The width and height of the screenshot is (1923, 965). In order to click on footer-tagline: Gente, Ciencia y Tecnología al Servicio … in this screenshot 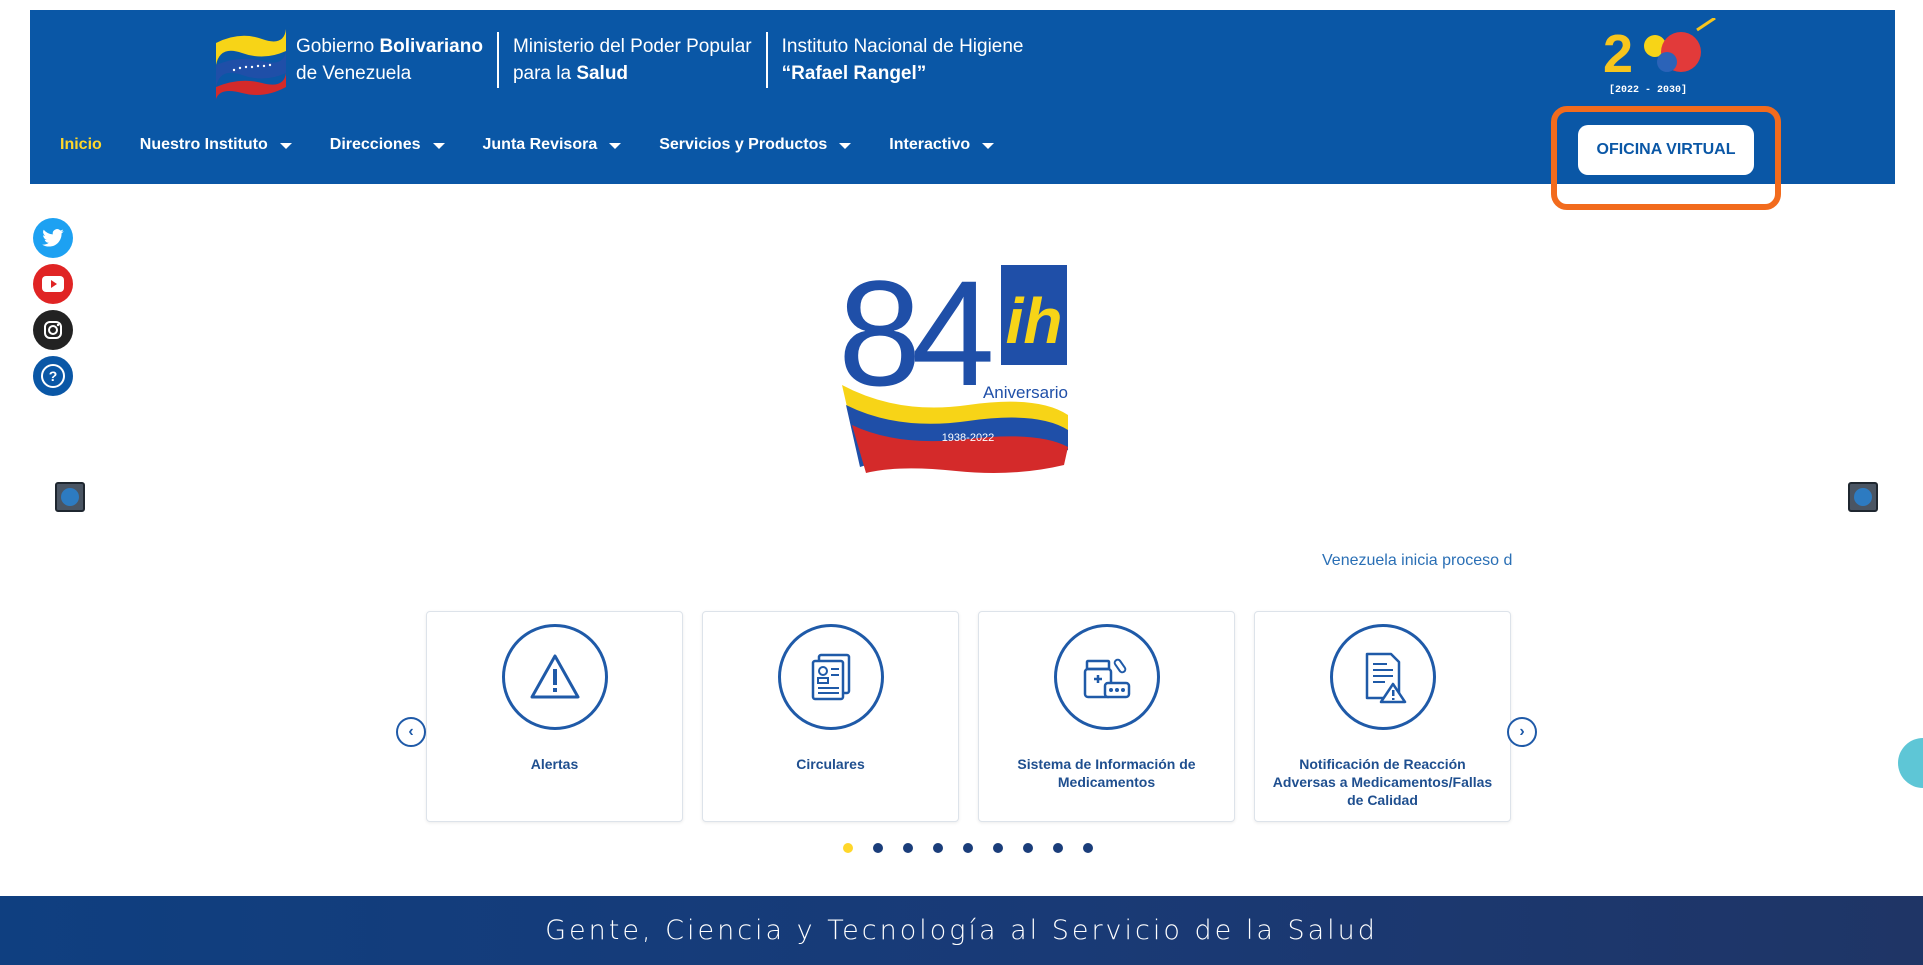, I will do `click(961, 930)`.